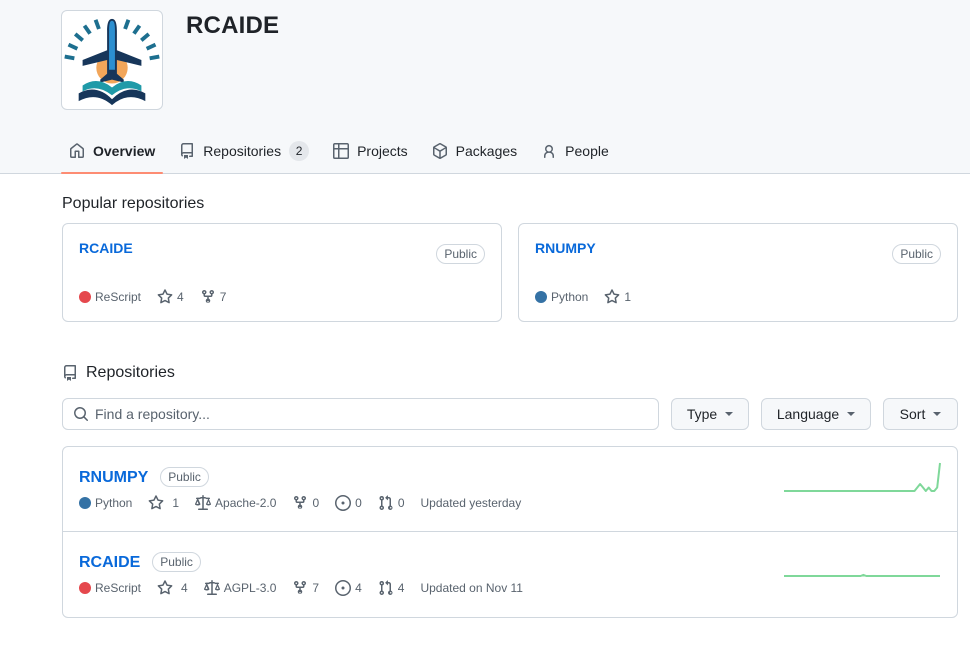 The image size is (970, 652). I want to click on type-filter-button: Type, so click(710, 414).